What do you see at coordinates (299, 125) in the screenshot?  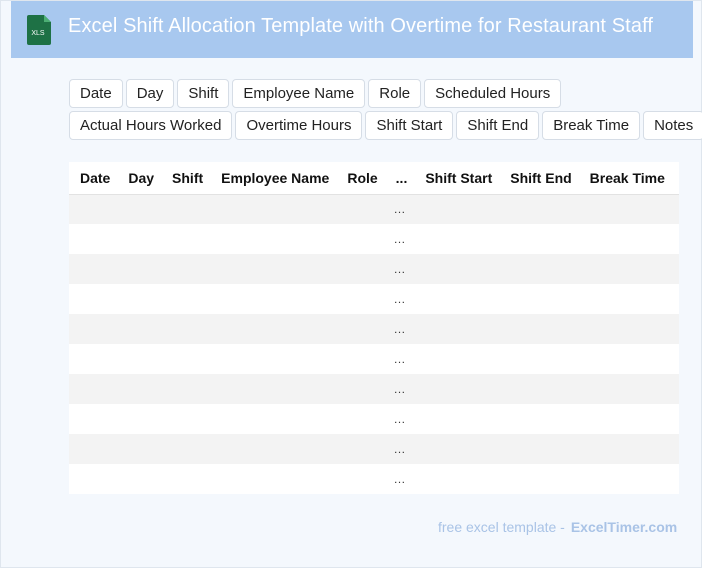 I see `field-chip-overtime-hours: Overtime Hours` at bounding box center [299, 125].